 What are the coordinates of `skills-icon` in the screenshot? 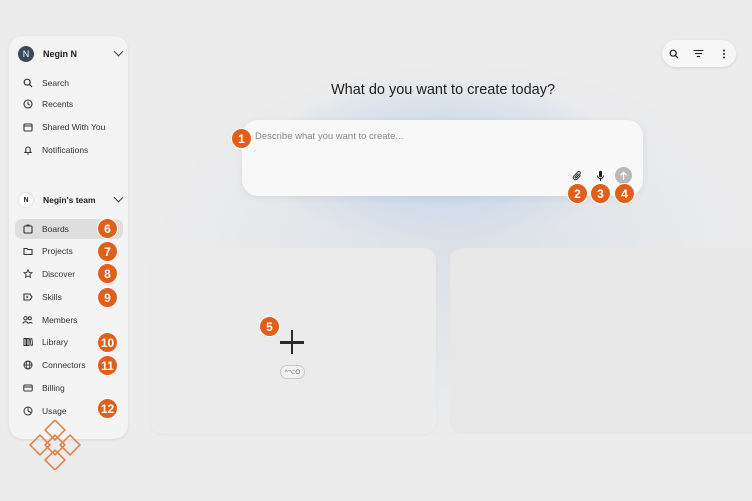 It's located at (27, 297).